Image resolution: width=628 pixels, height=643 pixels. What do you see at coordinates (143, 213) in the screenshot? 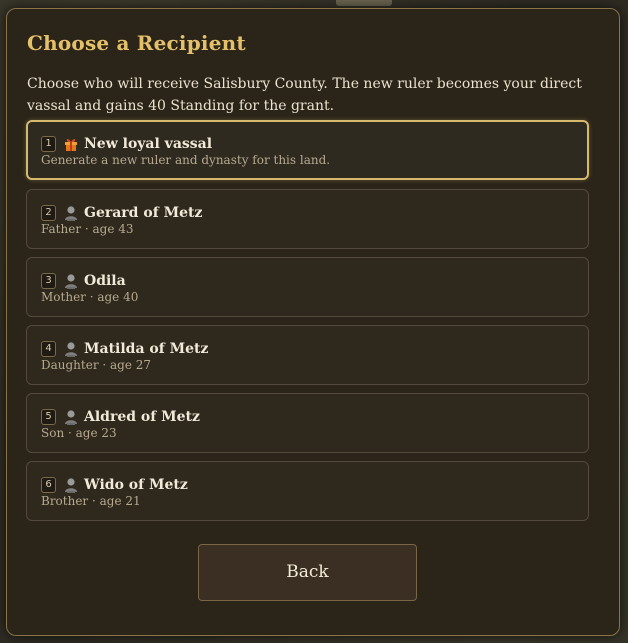
I see `option-name: Gerard of Metz` at bounding box center [143, 213].